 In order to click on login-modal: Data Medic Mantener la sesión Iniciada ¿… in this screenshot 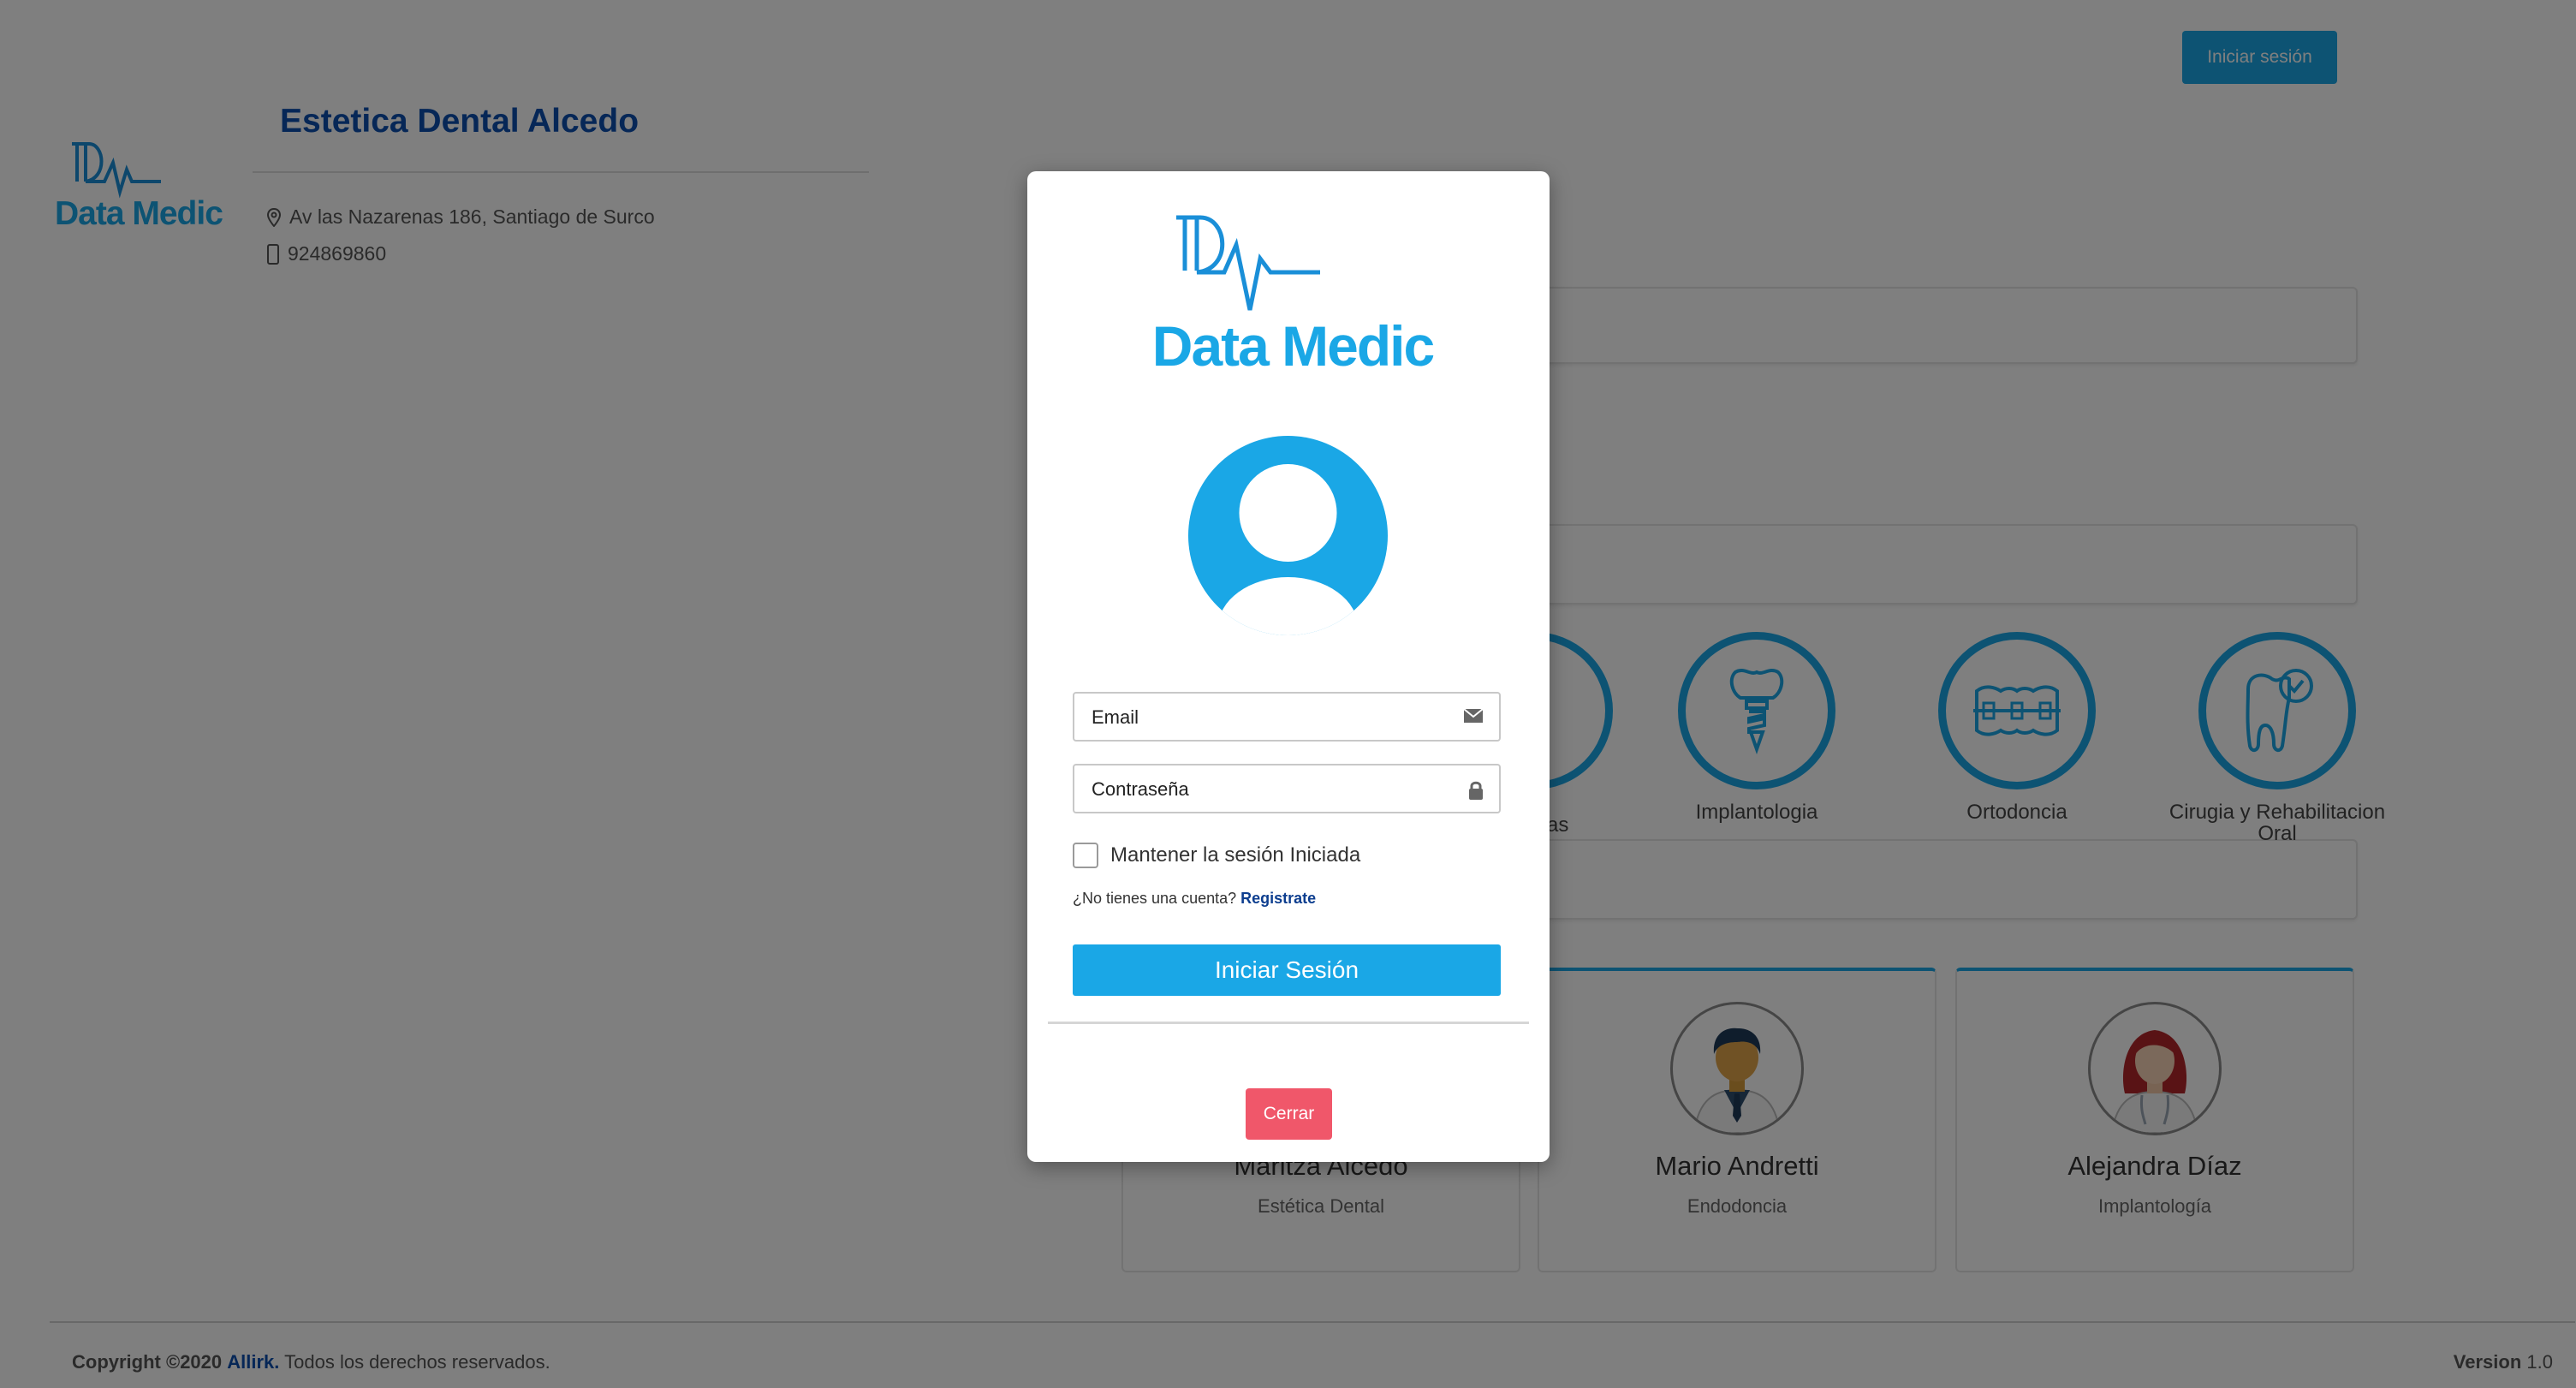, I will do `click(1289, 666)`.